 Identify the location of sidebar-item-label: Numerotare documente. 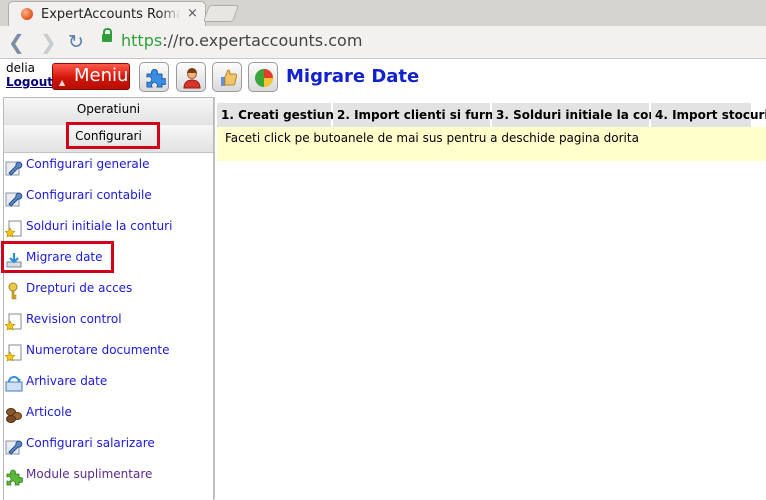
(98, 350).